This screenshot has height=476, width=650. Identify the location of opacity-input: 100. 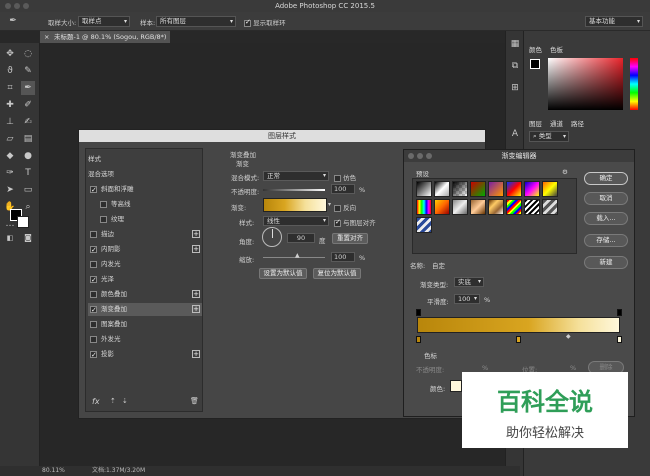
(343, 189).